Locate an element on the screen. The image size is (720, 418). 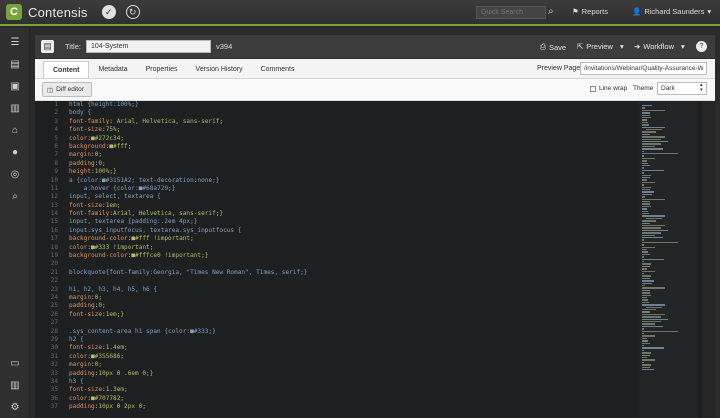
user-menu: 👤 Richard Saunders ▾ is located at coordinates (671, 11).